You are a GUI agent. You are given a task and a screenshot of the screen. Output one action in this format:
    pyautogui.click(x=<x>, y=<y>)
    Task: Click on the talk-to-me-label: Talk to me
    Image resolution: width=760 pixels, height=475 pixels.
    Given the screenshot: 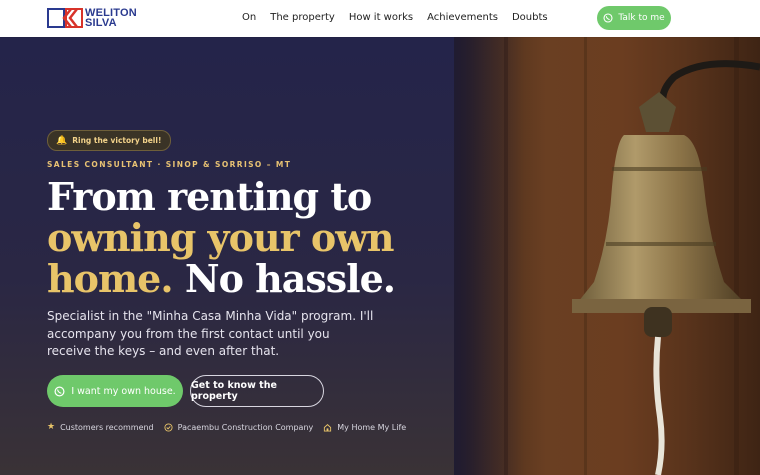 What is the action you would take?
    pyautogui.click(x=641, y=18)
    